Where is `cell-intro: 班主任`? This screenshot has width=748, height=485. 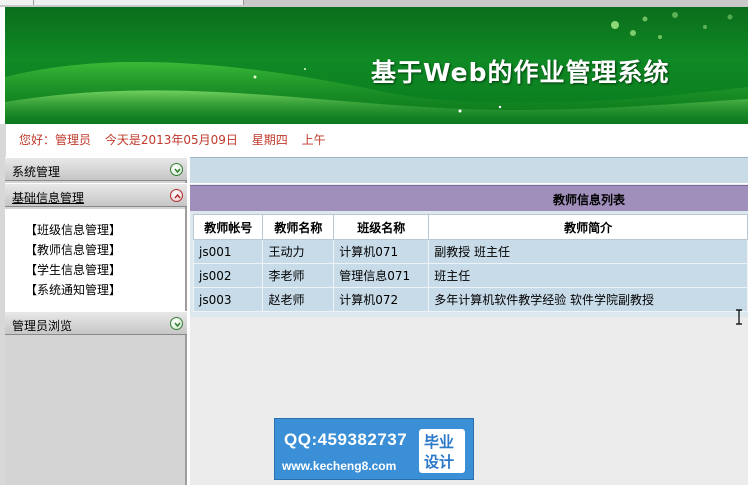
cell-intro: 班主任 is located at coordinates (588, 275).